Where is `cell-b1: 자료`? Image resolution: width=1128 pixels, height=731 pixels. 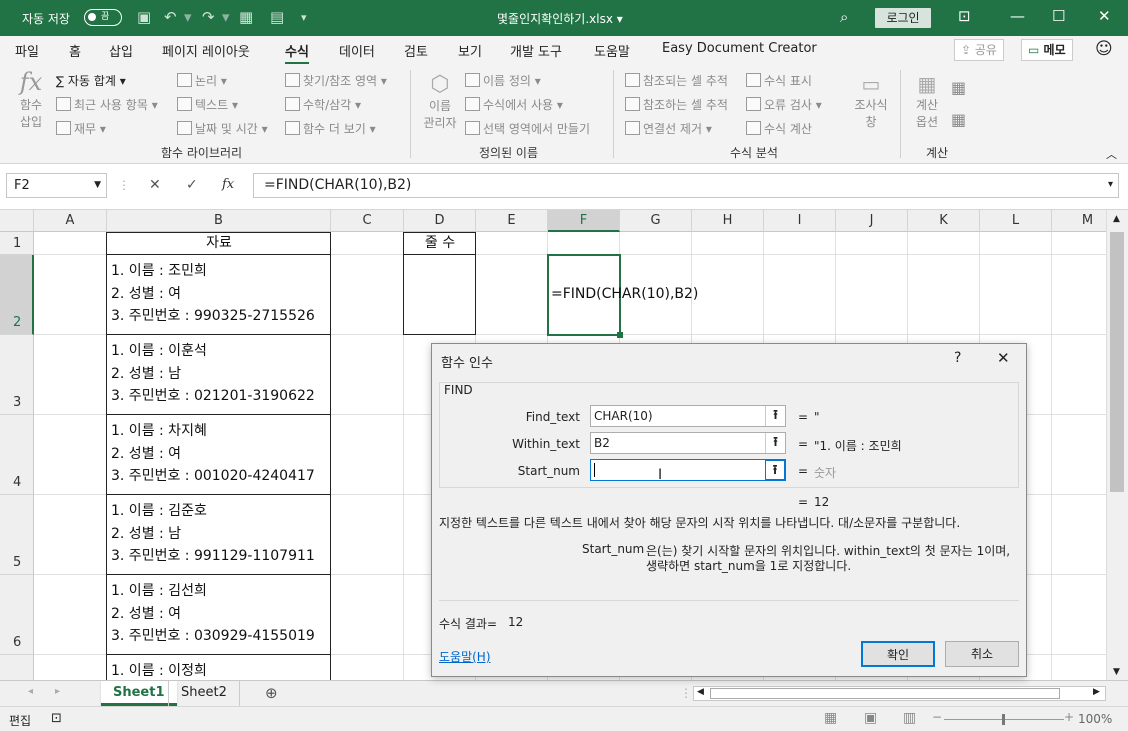 cell-b1: 자료 is located at coordinates (219, 243).